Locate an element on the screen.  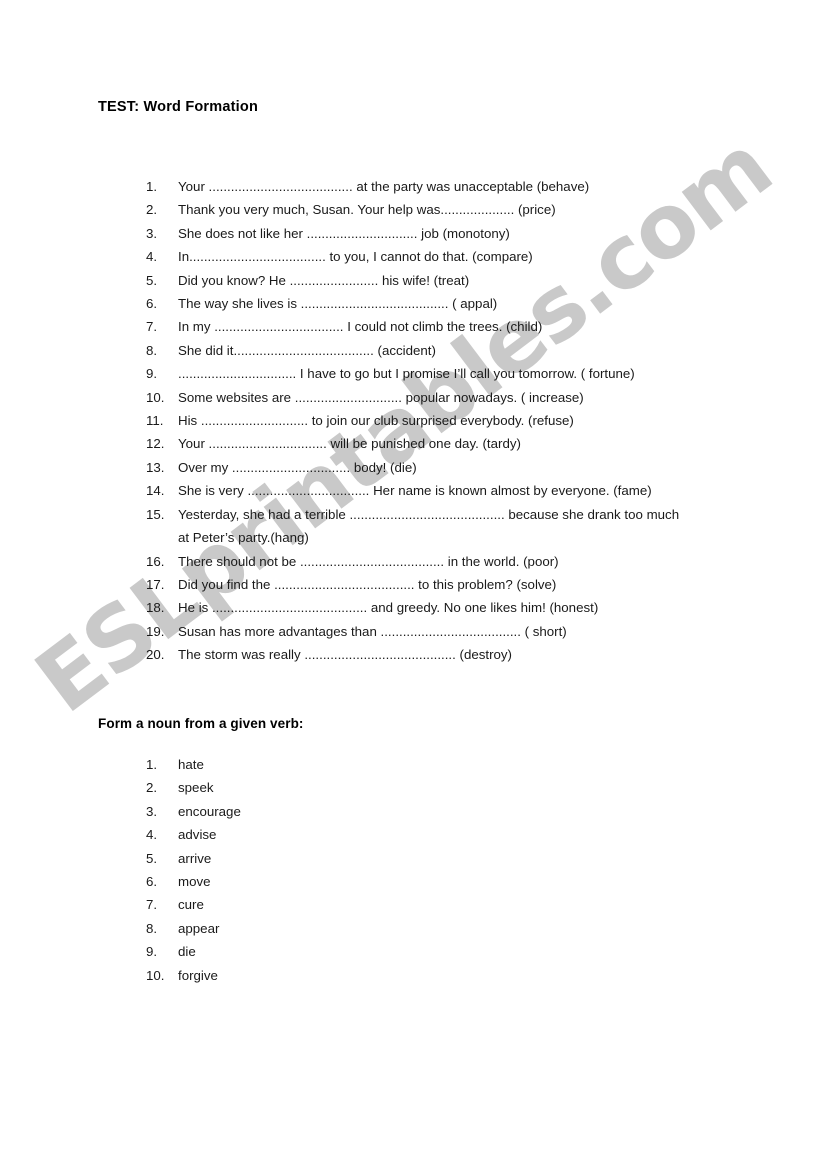
sentence-item-number: 9. is located at coordinates (152, 374).